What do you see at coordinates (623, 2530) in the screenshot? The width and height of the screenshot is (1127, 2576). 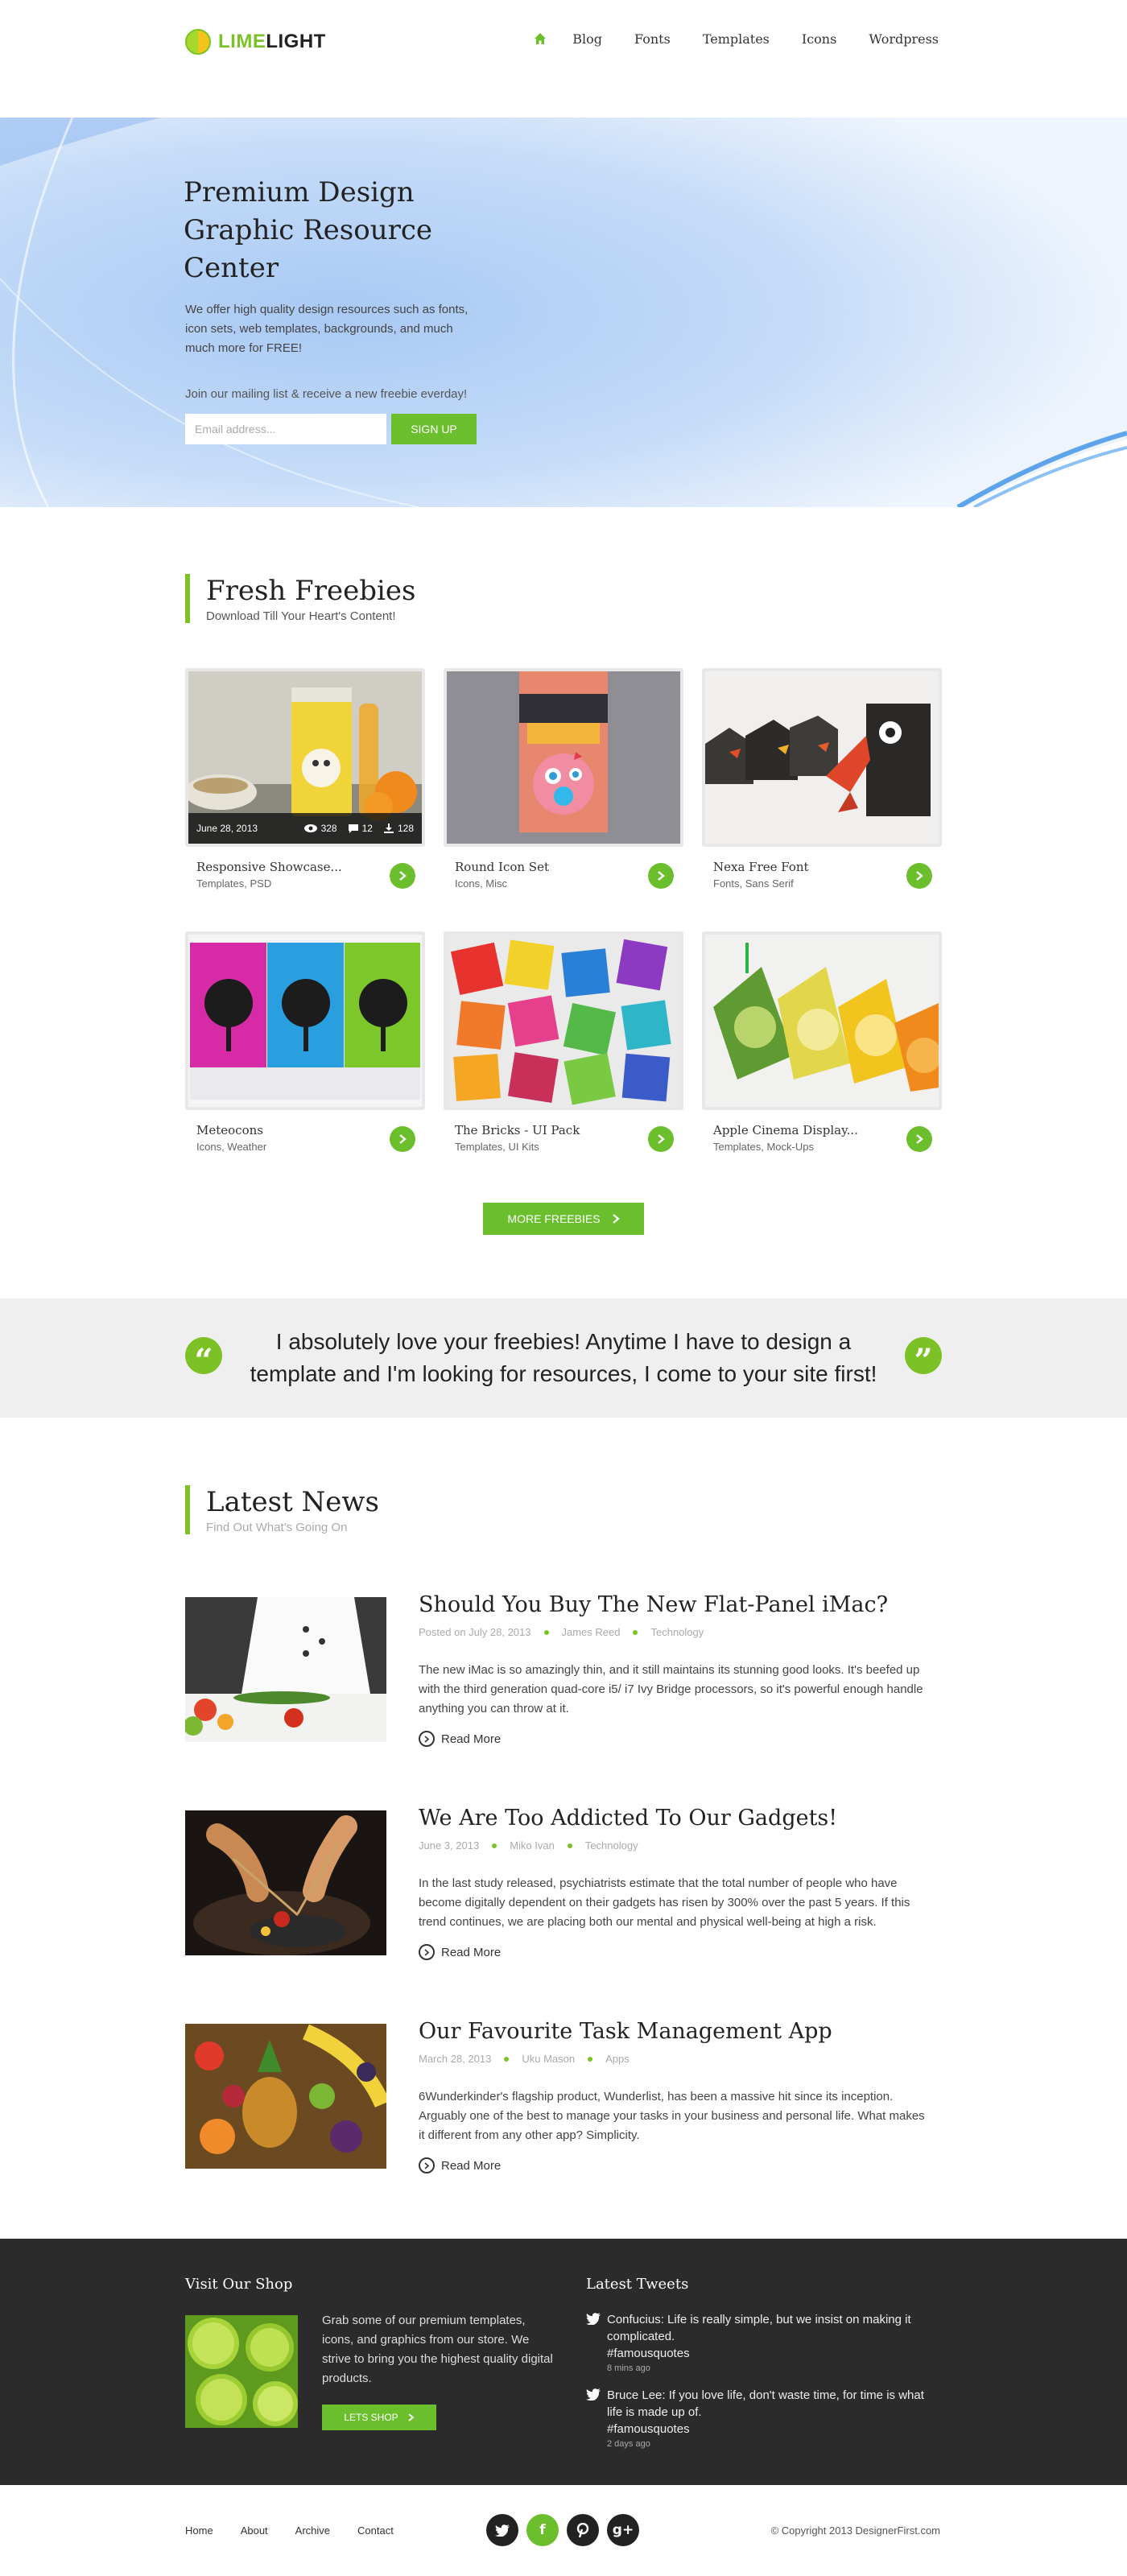 I see `google-plus-icon: g+` at bounding box center [623, 2530].